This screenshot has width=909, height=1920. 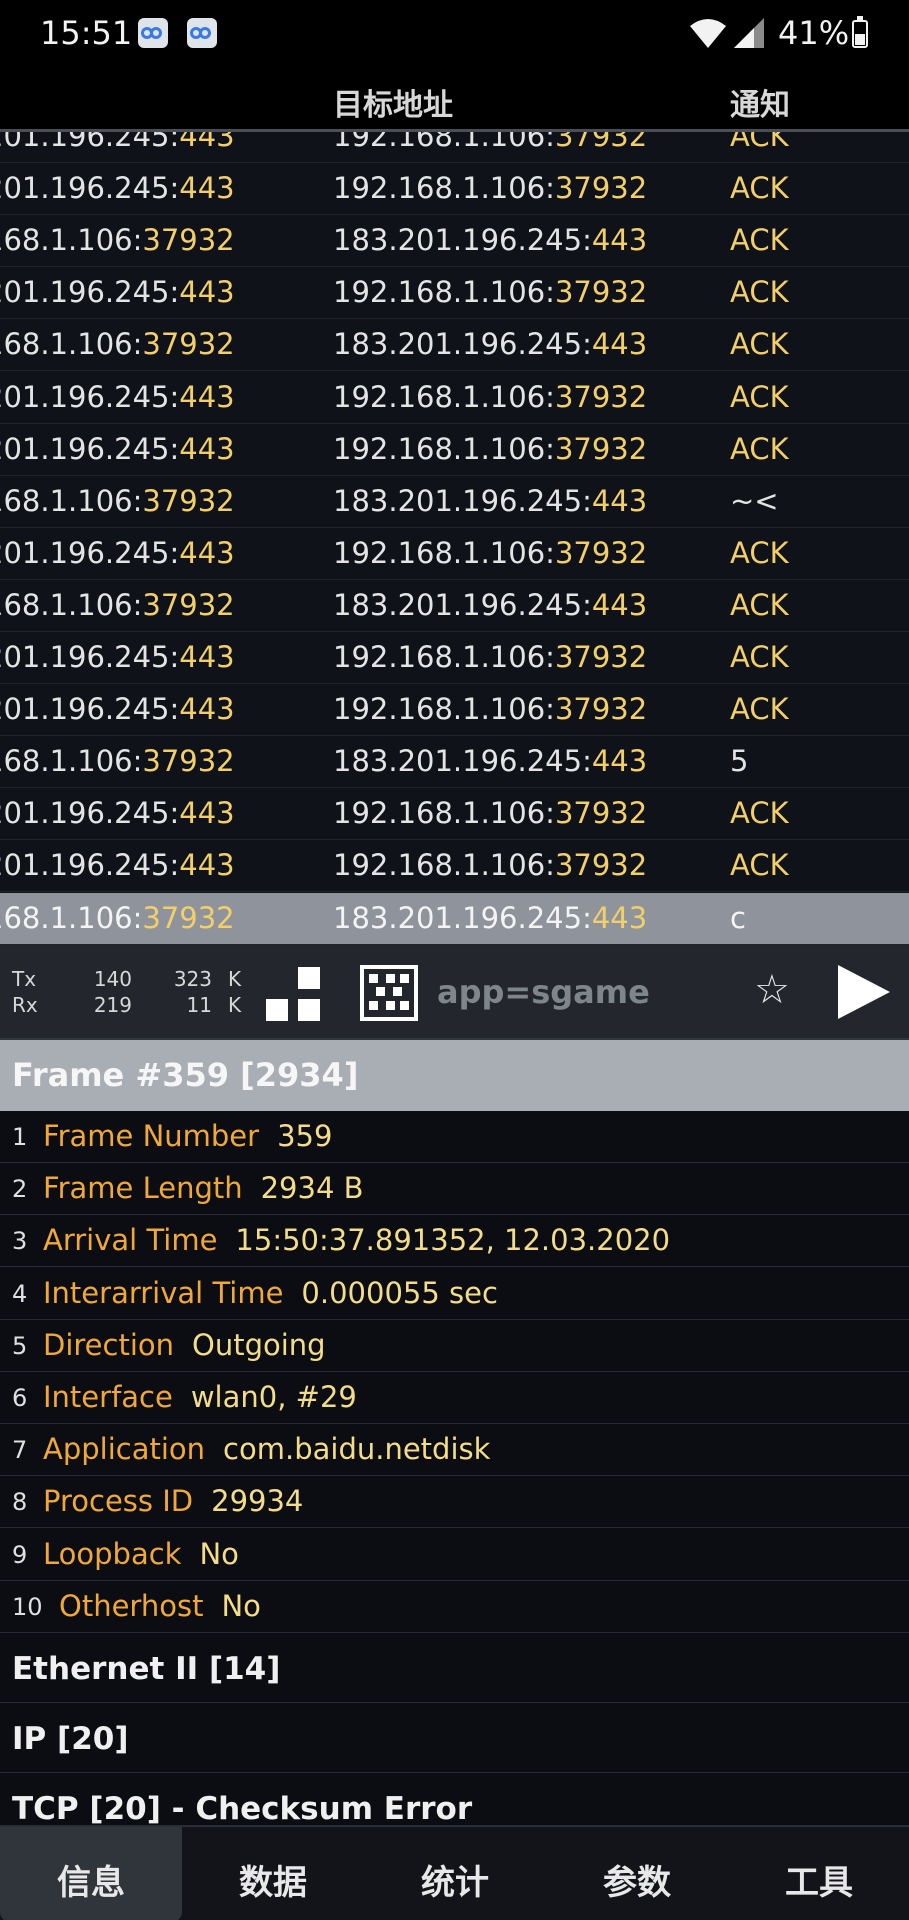 What do you see at coordinates (454, 1502) in the screenshot?
I see `frame-field-row: 8 Process ID 29934` at bounding box center [454, 1502].